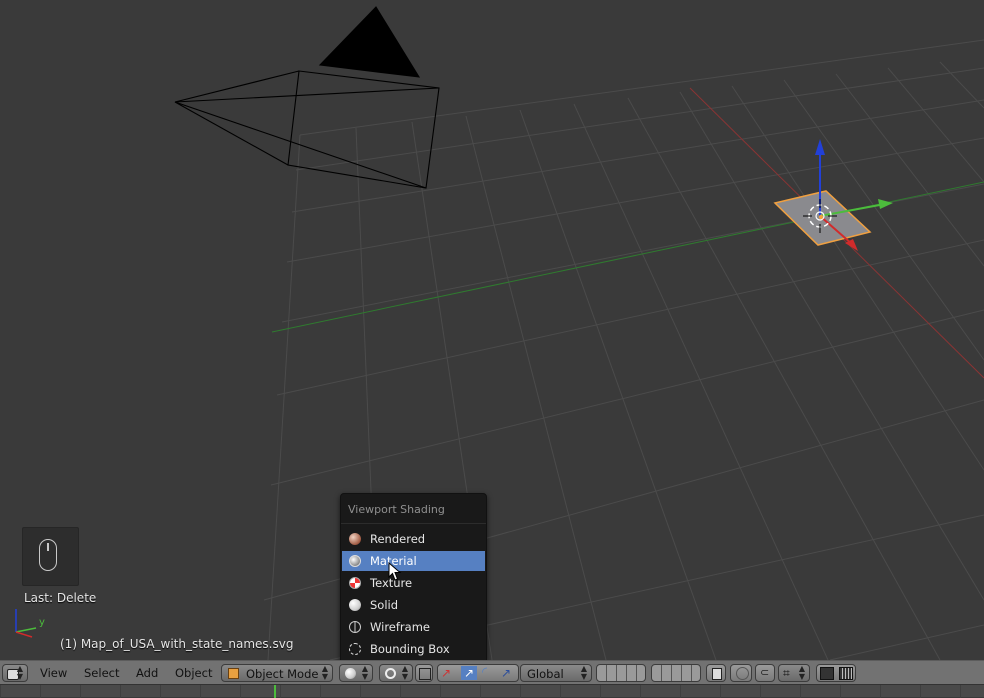  What do you see at coordinates (275, 691) in the screenshot?
I see `timeline-current-frame-marker` at bounding box center [275, 691].